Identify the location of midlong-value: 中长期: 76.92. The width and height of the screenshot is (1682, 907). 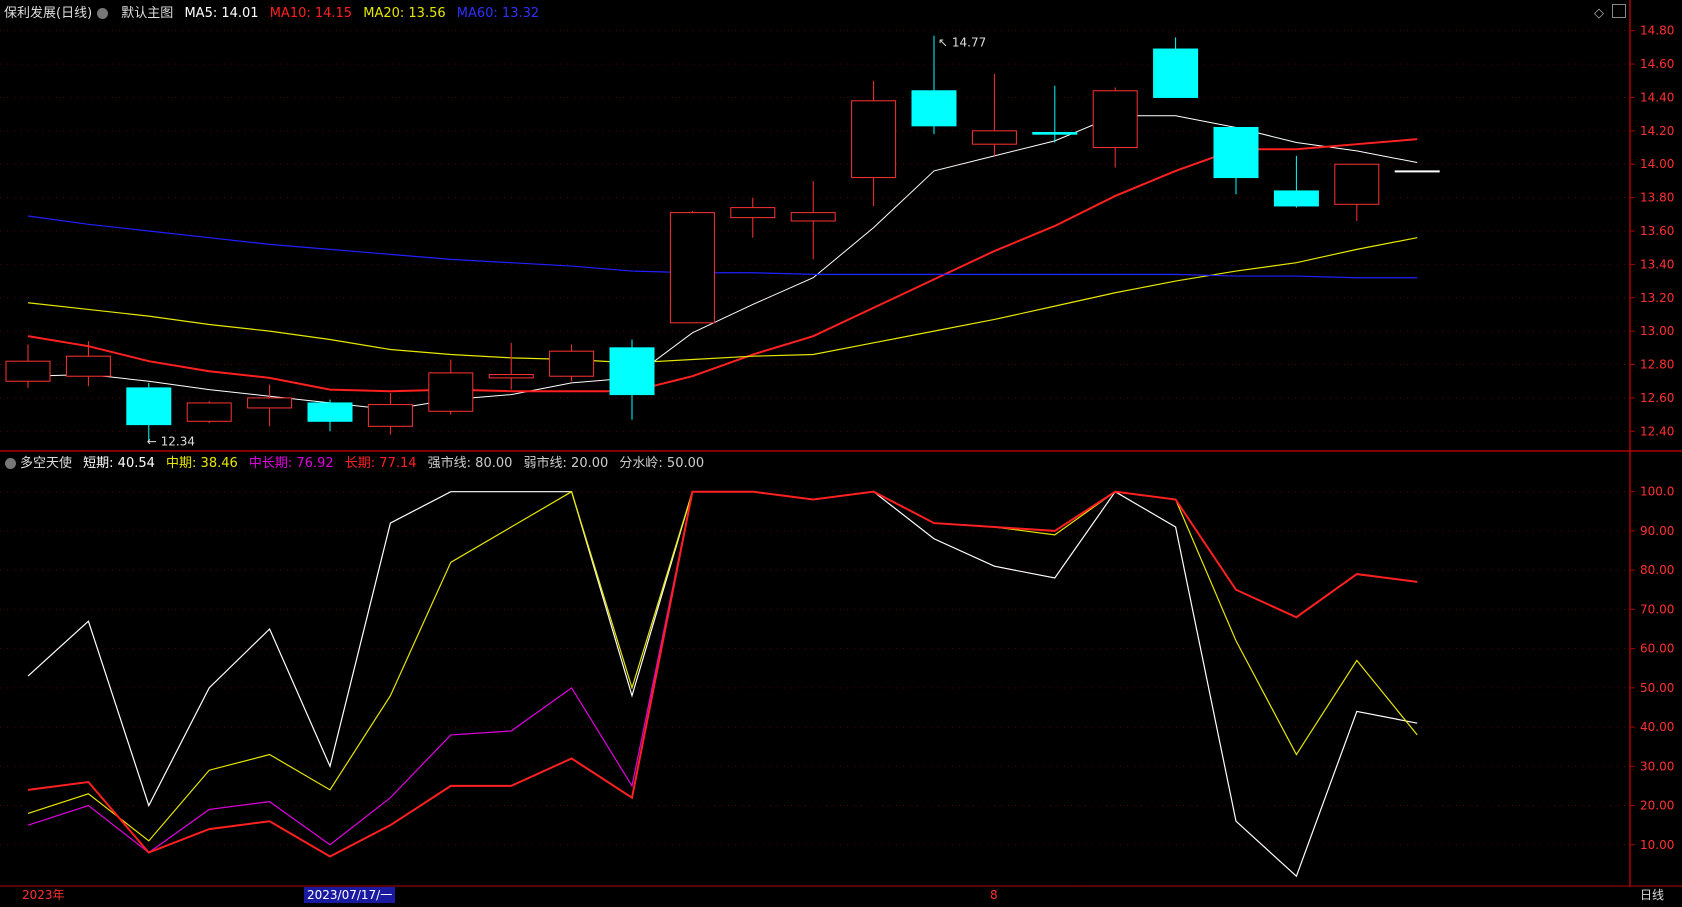
(291, 463).